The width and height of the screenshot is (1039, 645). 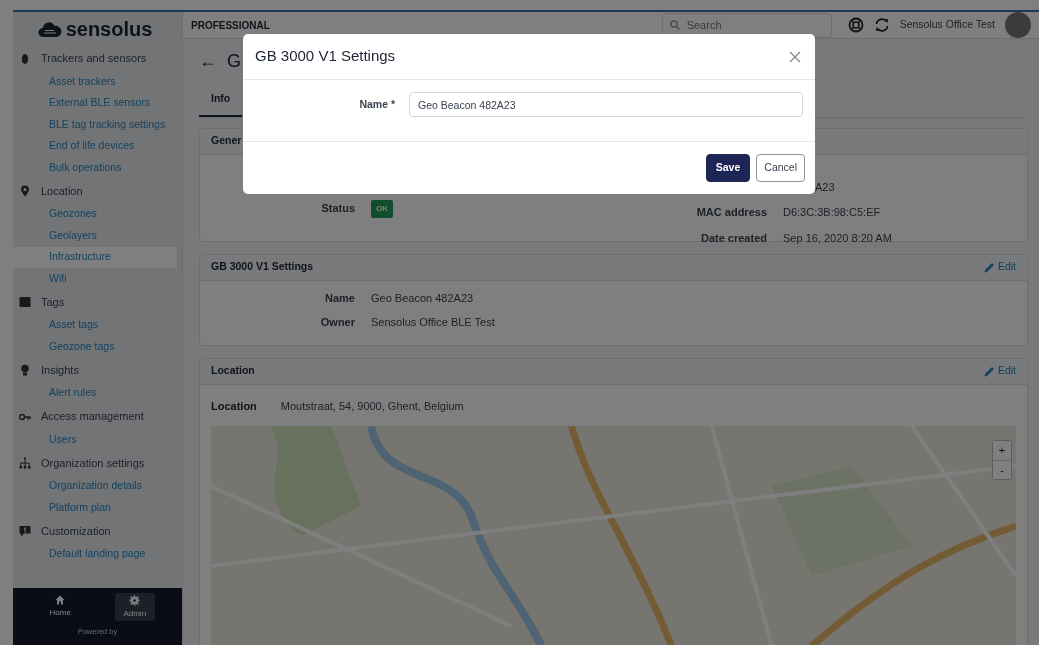 I want to click on sidebar-link: Wifi, so click(x=95, y=279).